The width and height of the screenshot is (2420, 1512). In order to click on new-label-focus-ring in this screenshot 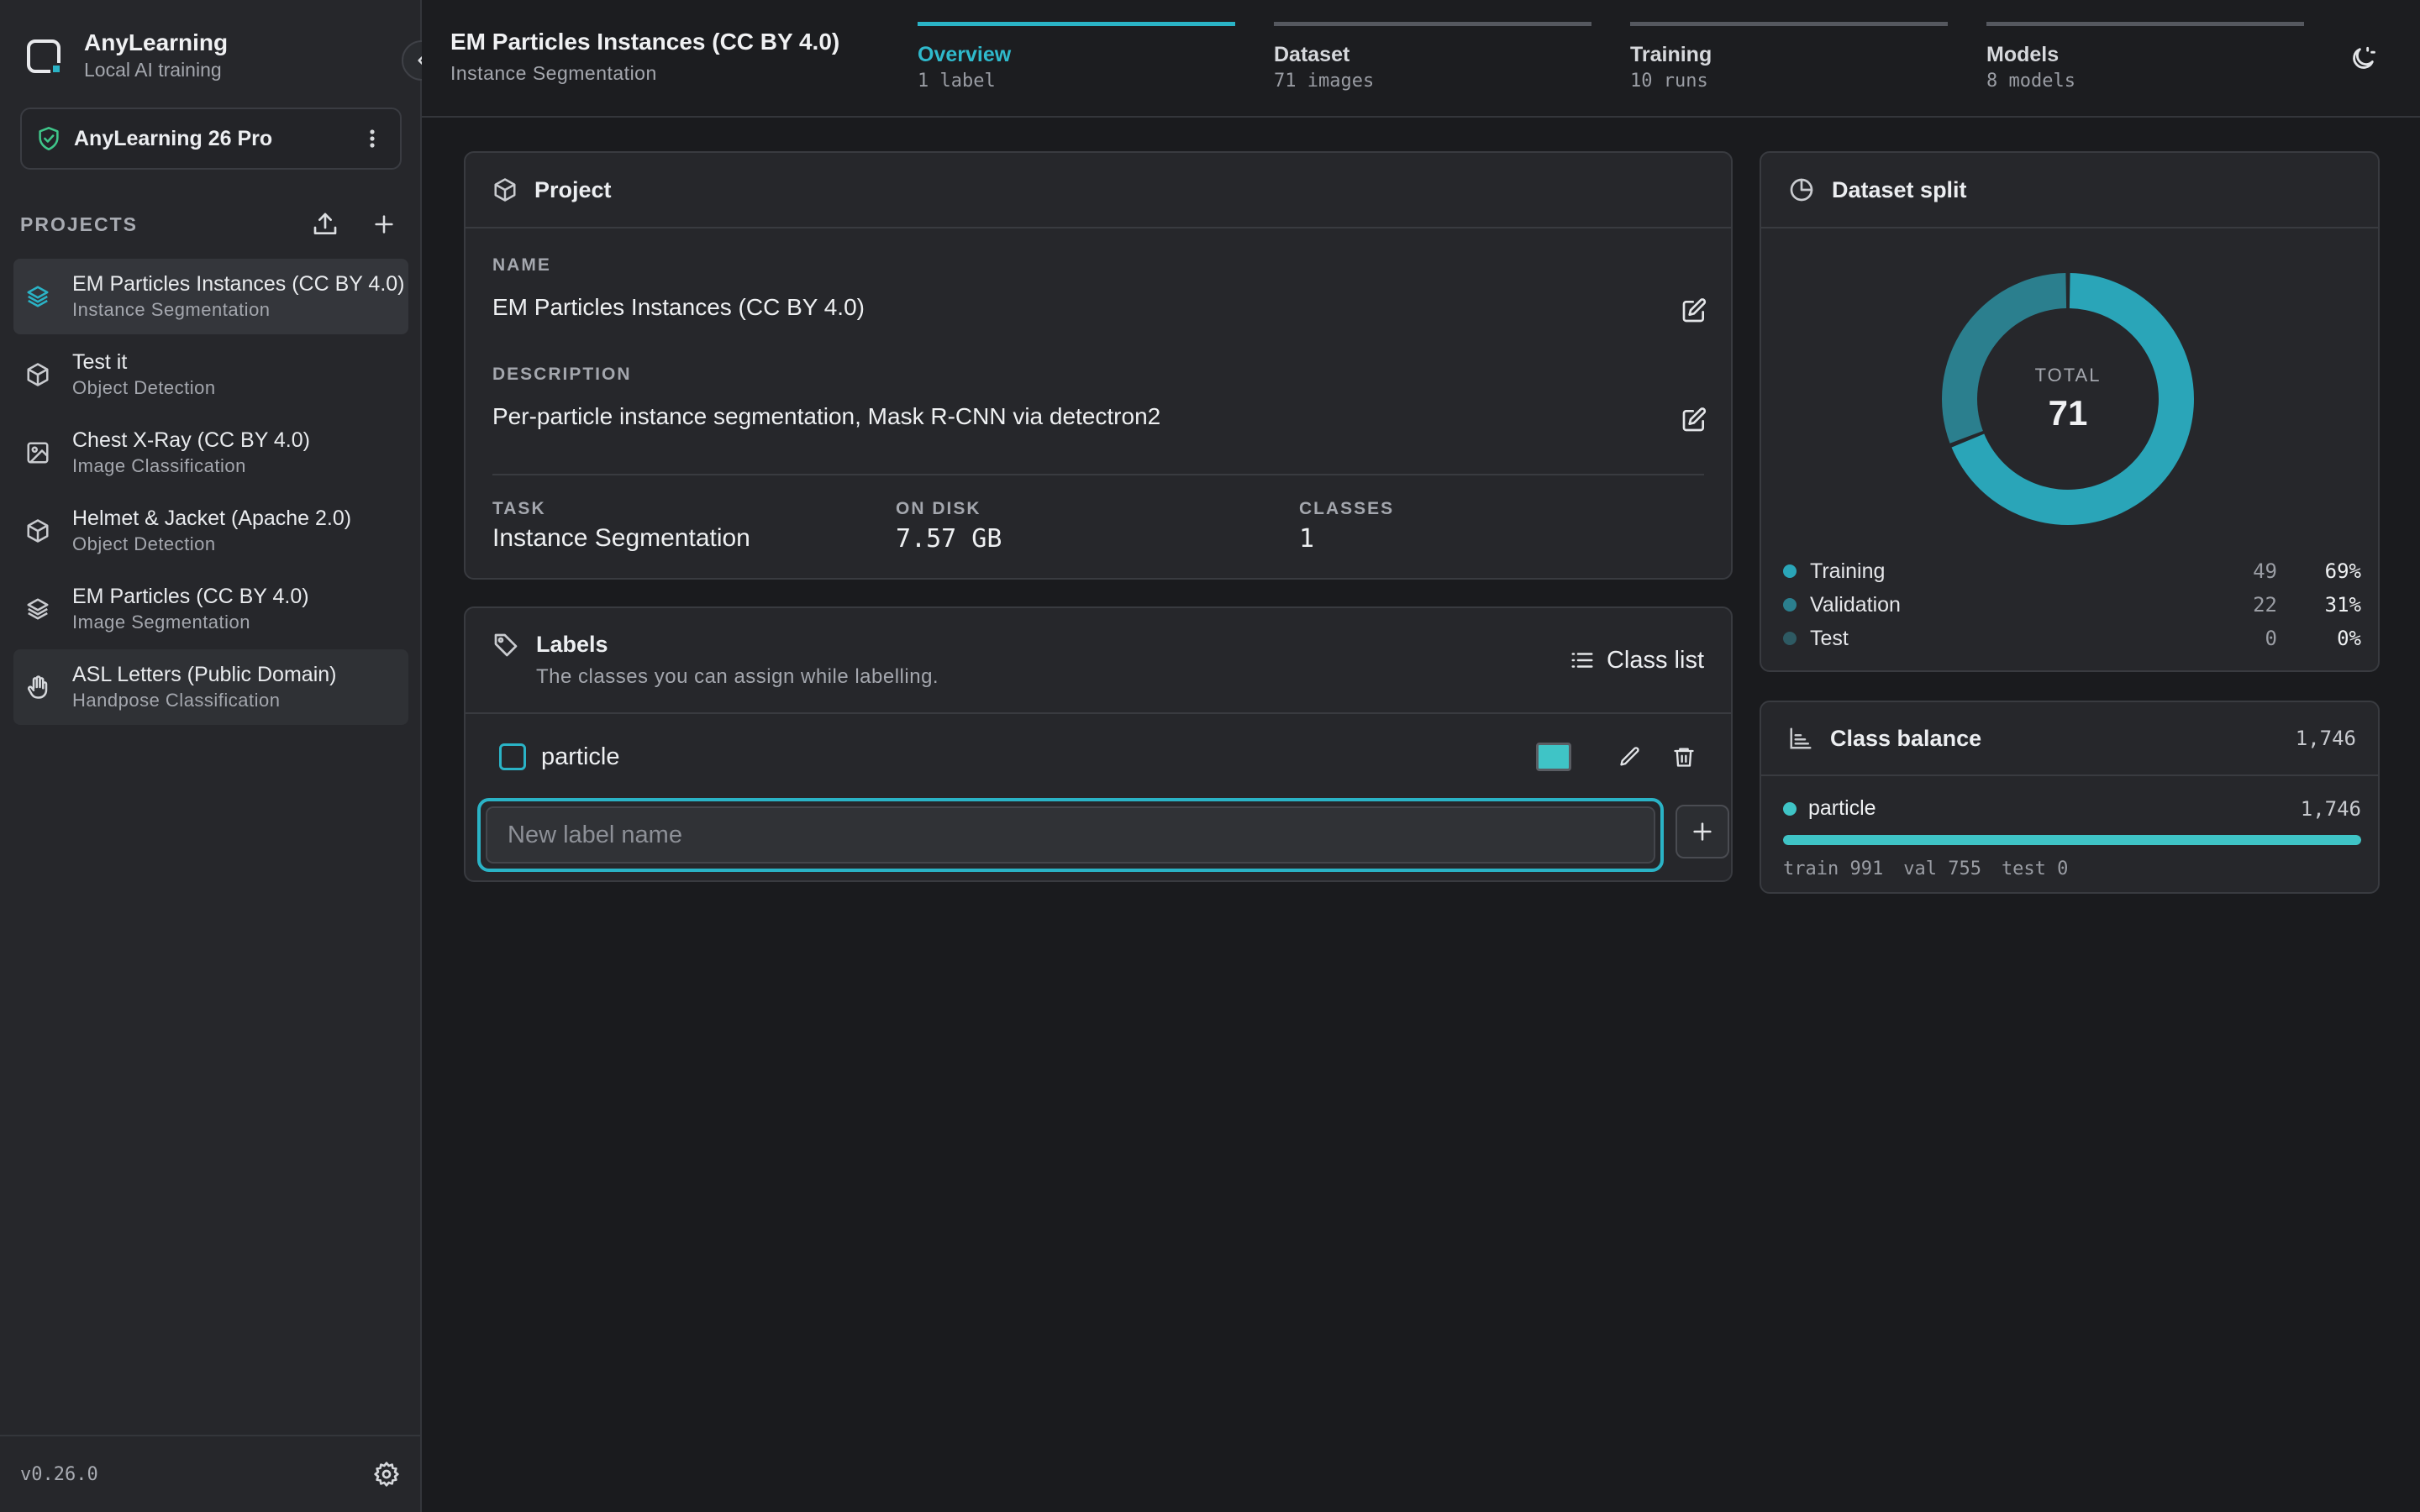, I will do `click(1071, 835)`.